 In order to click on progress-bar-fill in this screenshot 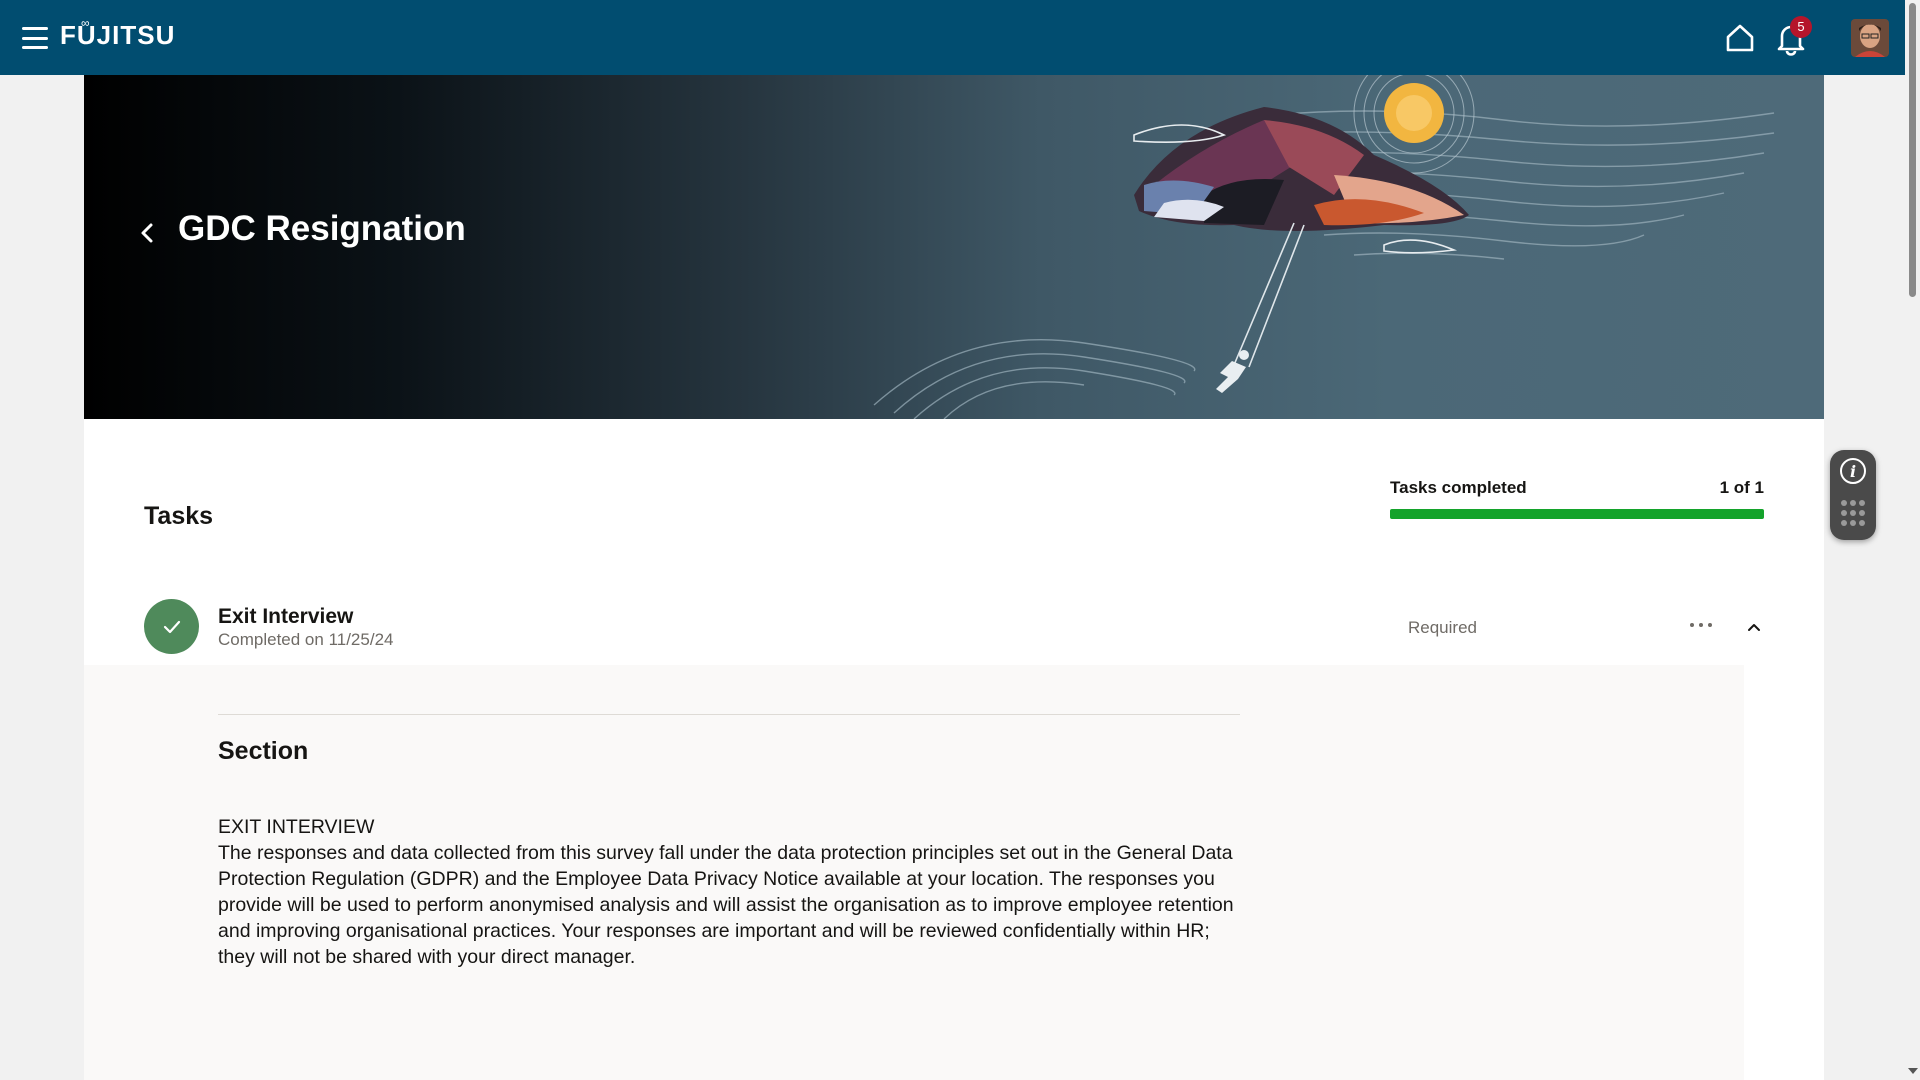, I will do `click(1577, 514)`.